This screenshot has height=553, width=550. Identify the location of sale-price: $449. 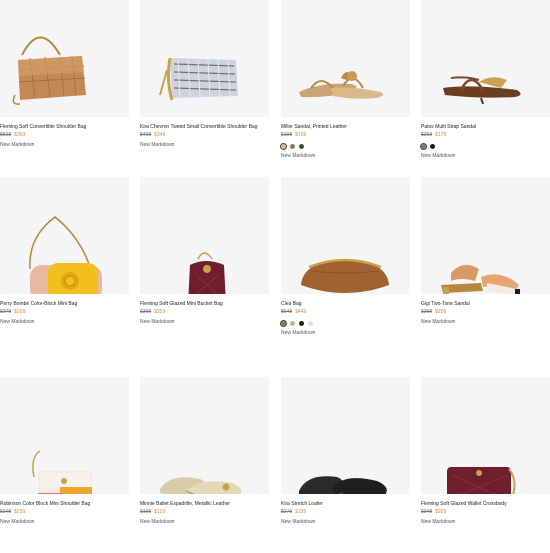
(301, 312).